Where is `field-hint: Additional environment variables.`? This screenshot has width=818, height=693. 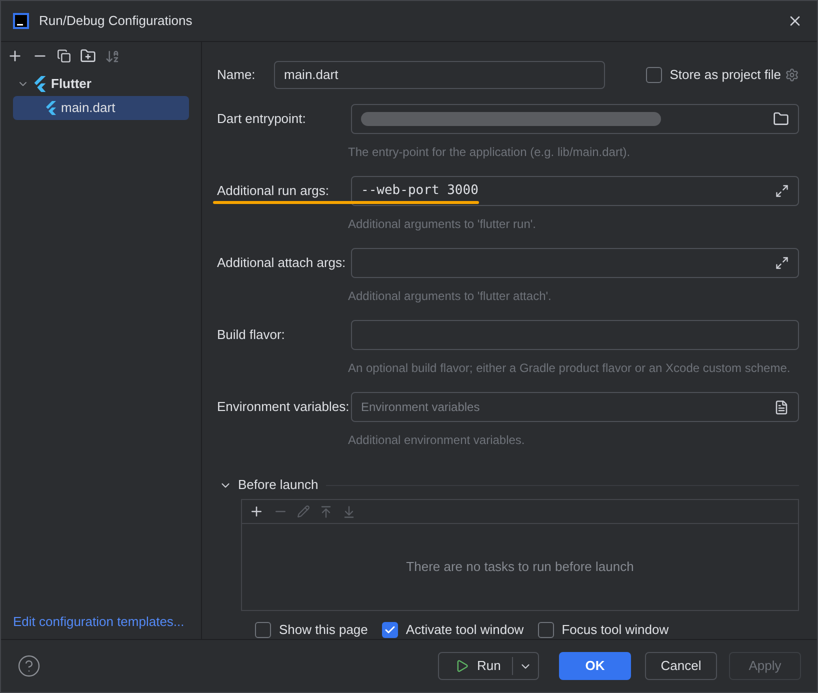
field-hint: Additional environment variables. is located at coordinates (437, 440).